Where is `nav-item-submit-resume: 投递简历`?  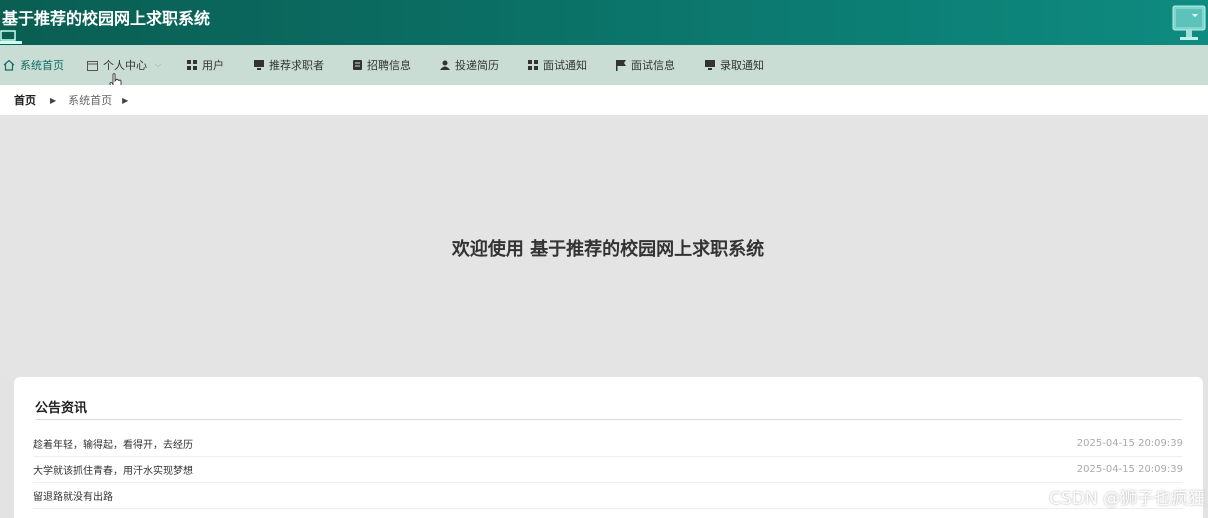 nav-item-submit-resume: 投递简历 is located at coordinates (469, 65).